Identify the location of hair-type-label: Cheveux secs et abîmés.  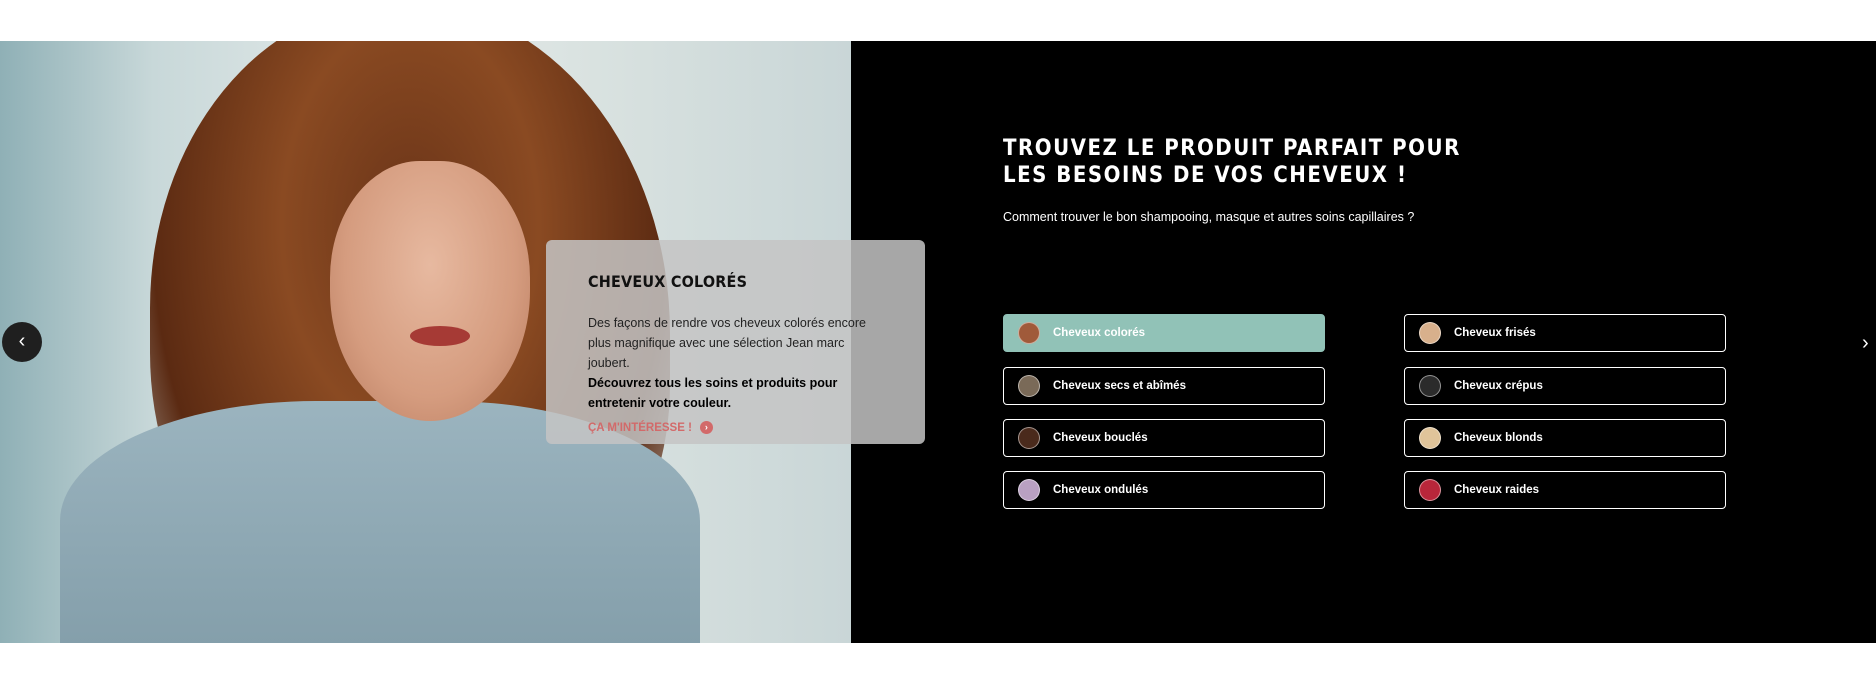
(1119, 386).